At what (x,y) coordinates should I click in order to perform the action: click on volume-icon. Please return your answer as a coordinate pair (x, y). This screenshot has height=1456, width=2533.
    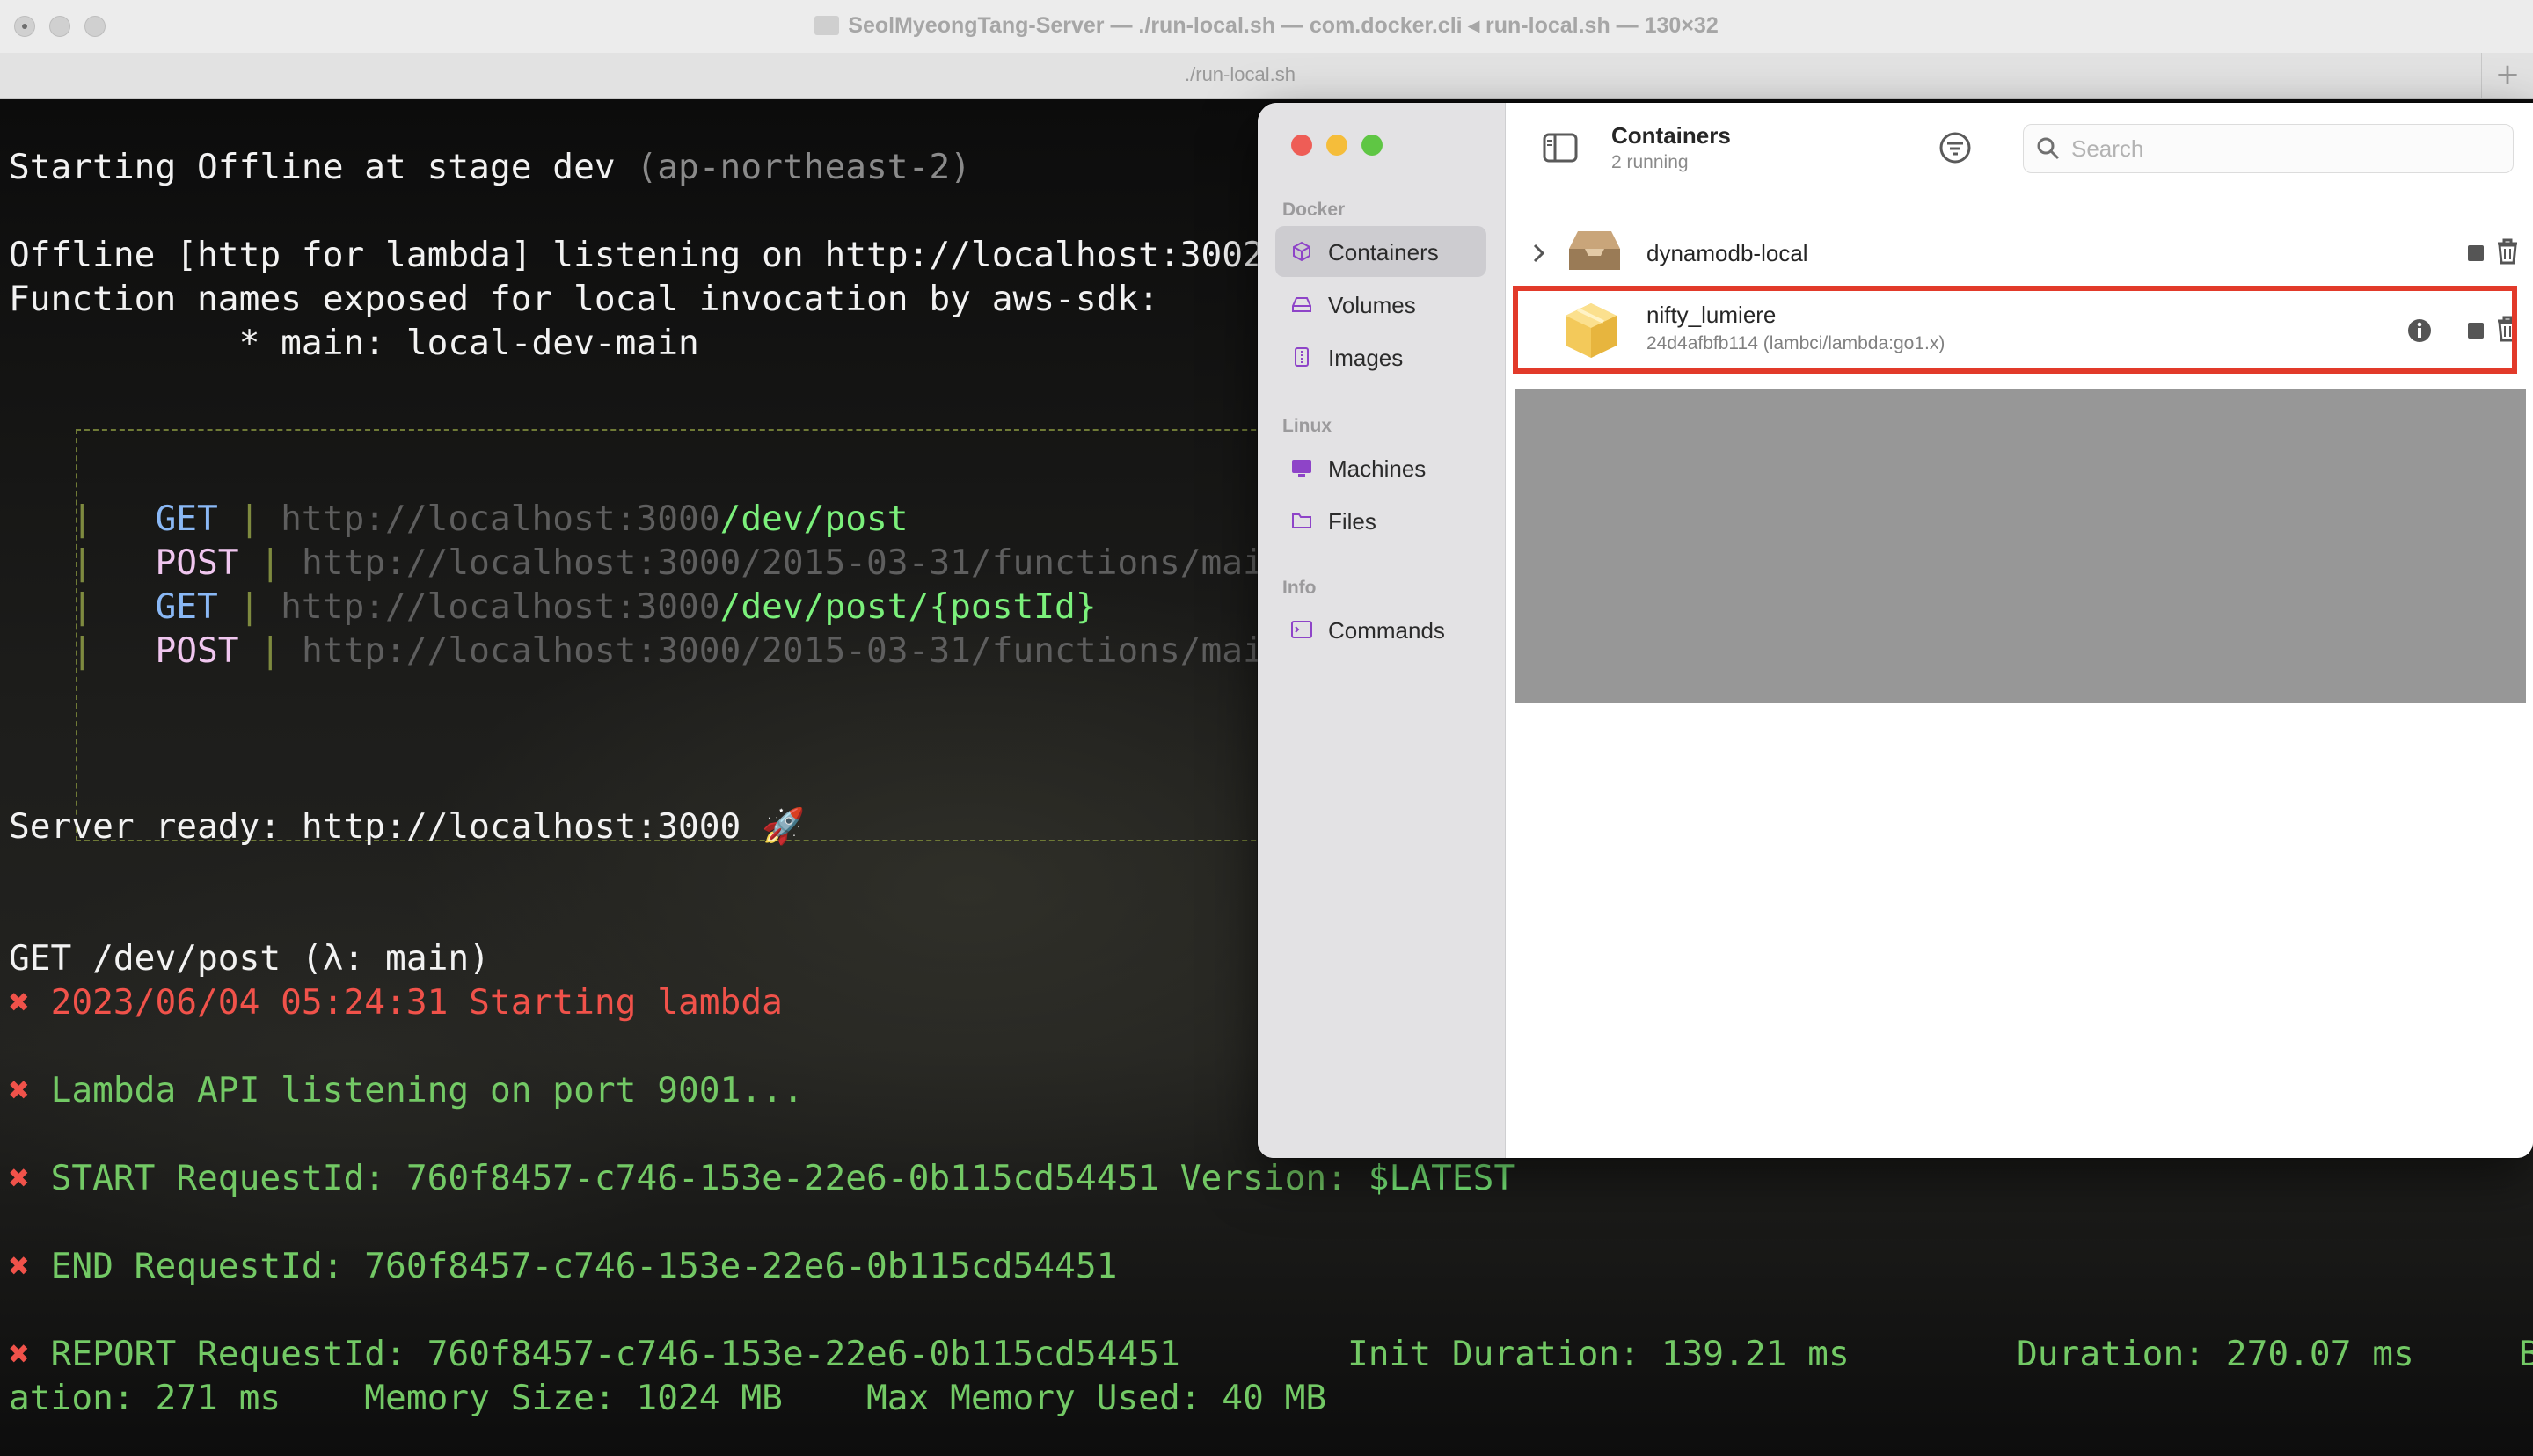
    Looking at the image, I should click on (1302, 304).